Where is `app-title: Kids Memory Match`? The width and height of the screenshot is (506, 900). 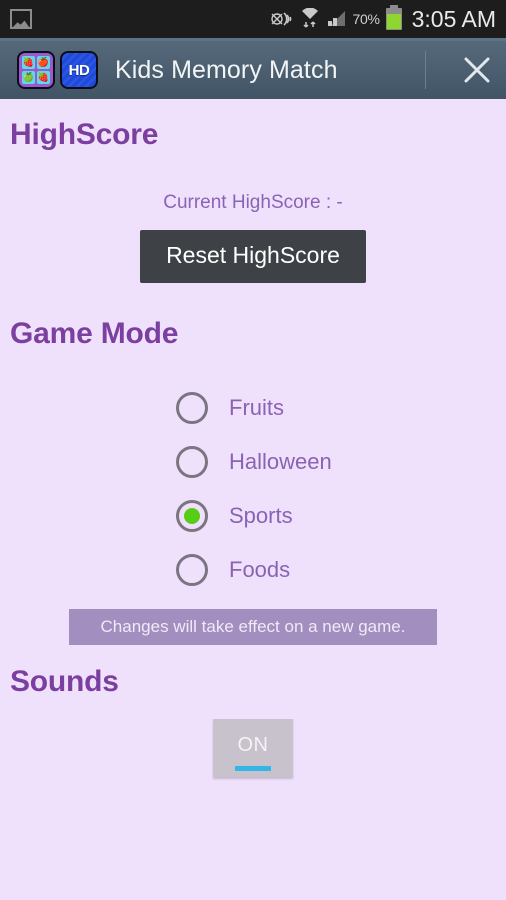 app-title: Kids Memory Match is located at coordinates (226, 69).